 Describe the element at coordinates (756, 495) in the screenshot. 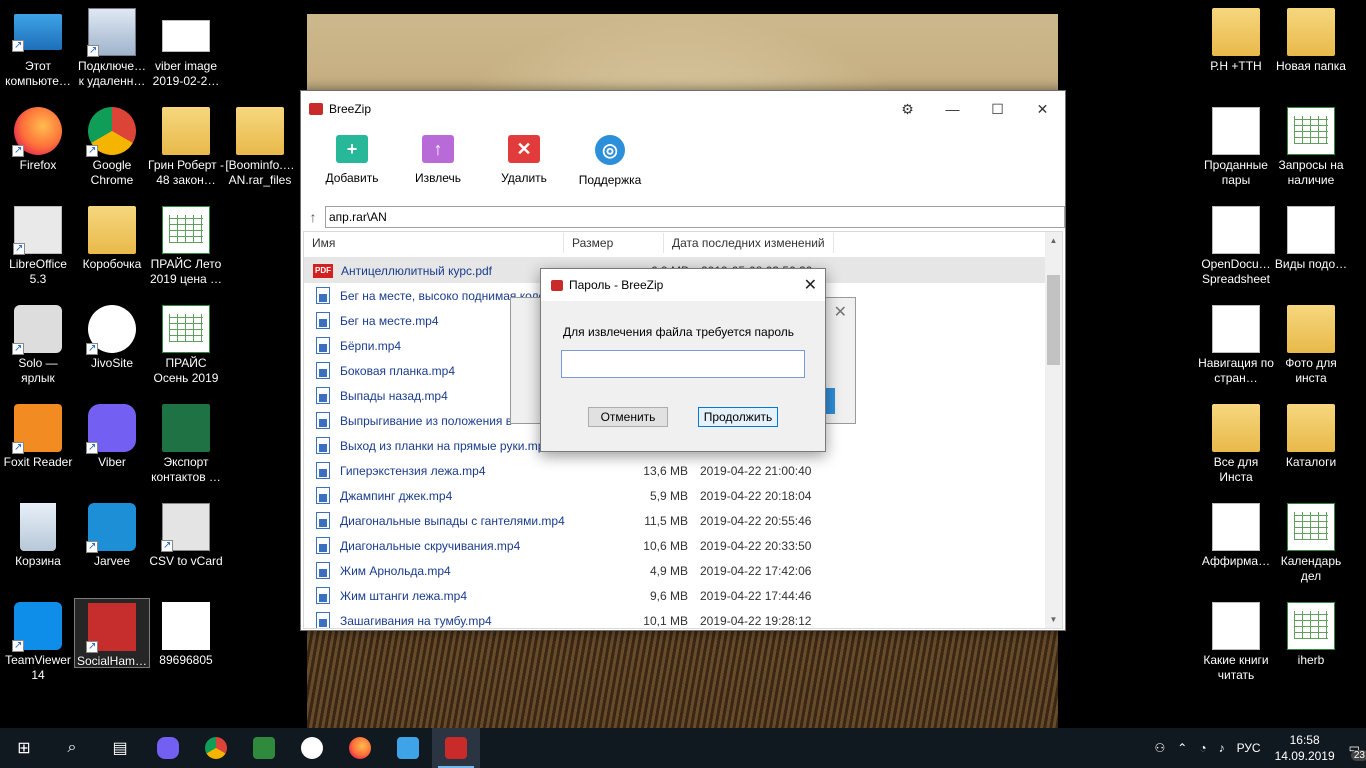

I see `file-date: 2019-04-22 20:18:04` at that location.